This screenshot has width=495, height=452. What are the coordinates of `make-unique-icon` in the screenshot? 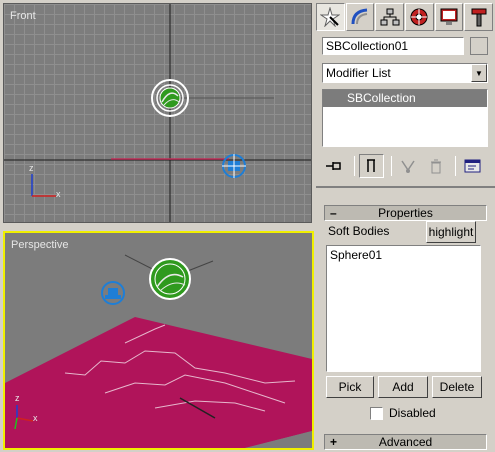 It's located at (408, 166).